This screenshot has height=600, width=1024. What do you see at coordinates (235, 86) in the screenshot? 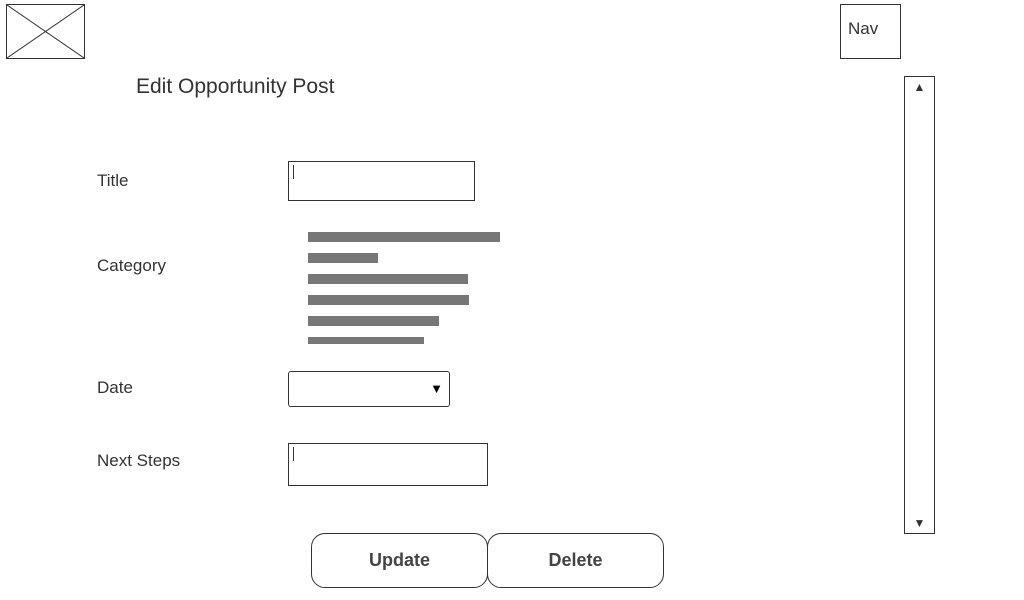
I see `page-title: Edit Opportunity Post` at bounding box center [235, 86].